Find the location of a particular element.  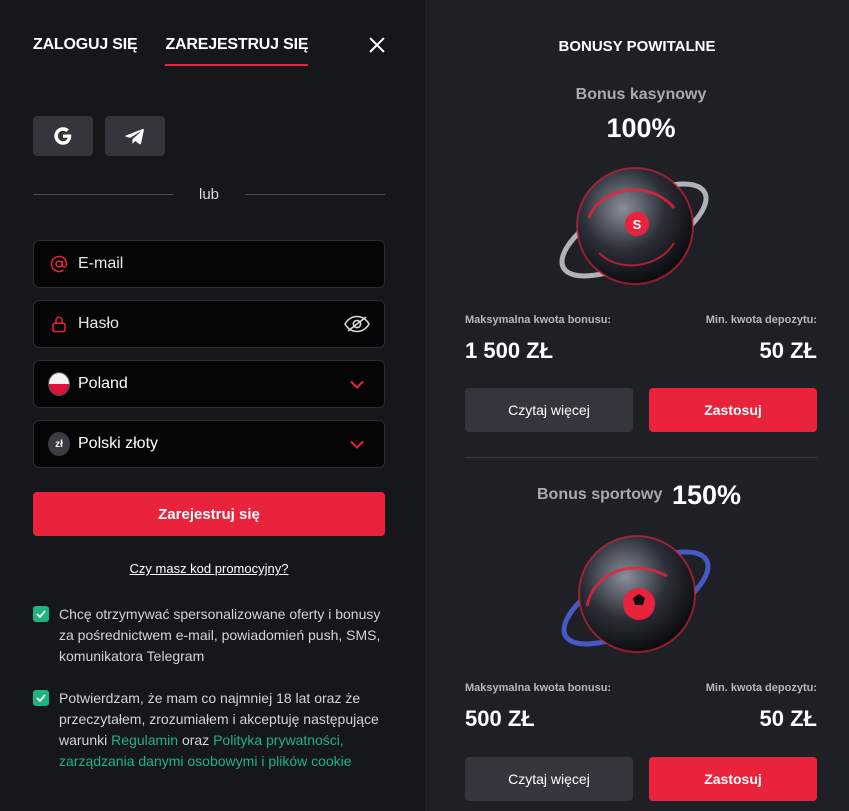

email-field: E-mail is located at coordinates (209, 264).